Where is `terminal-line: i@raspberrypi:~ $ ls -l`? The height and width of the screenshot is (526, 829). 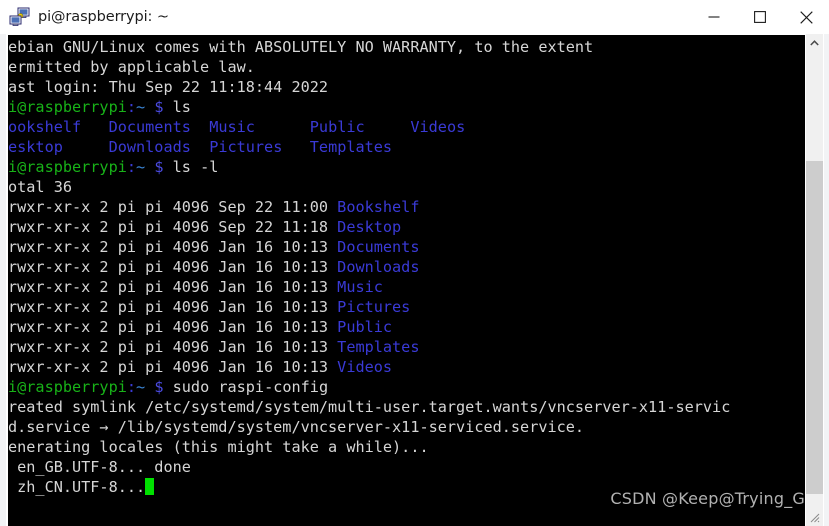 terminal-line: i@raspberrypi:~ $ ls -l is located at coordinates (113, 167).